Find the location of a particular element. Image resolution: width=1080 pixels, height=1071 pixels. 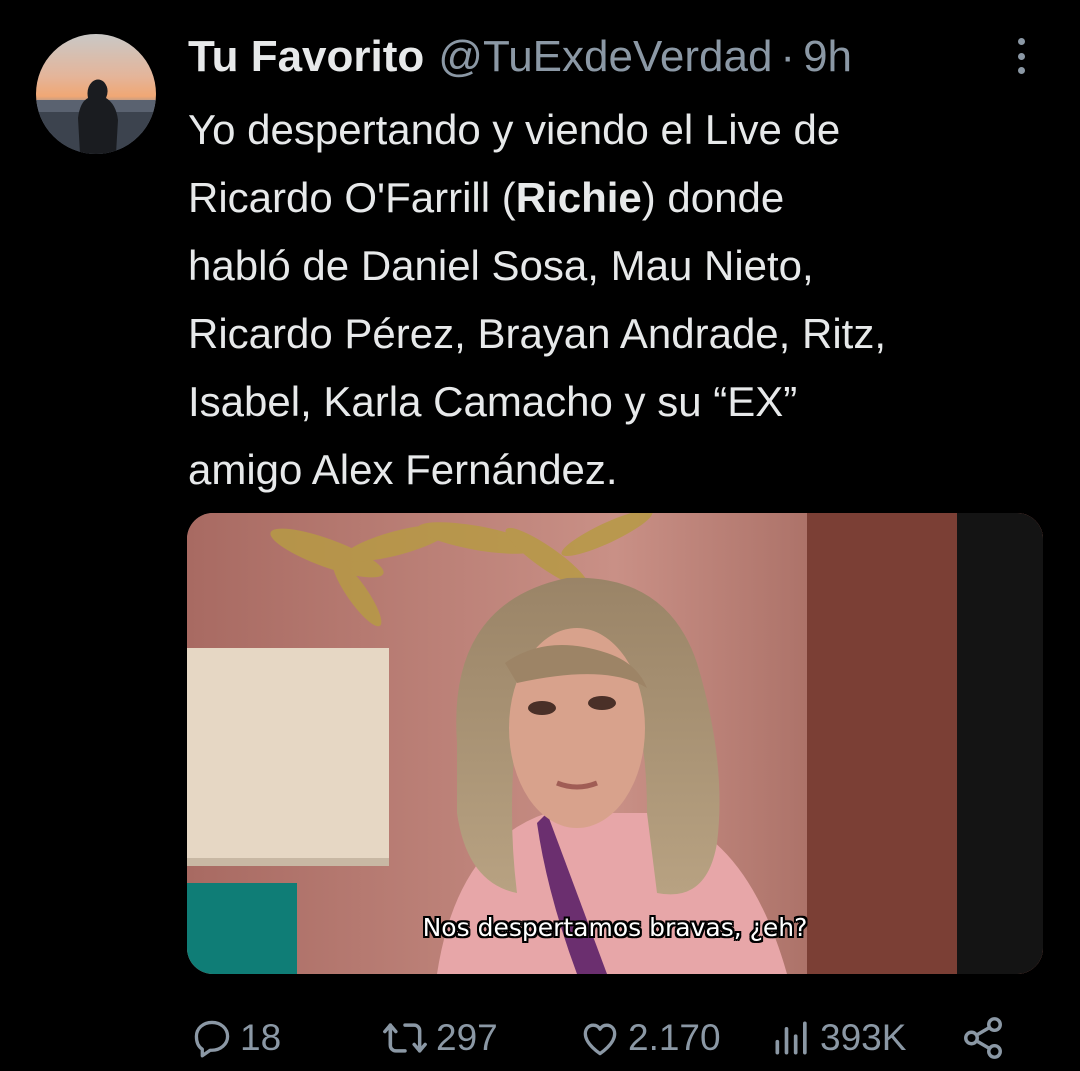

reply-count: 18 is located at coordinates (261, 1037).